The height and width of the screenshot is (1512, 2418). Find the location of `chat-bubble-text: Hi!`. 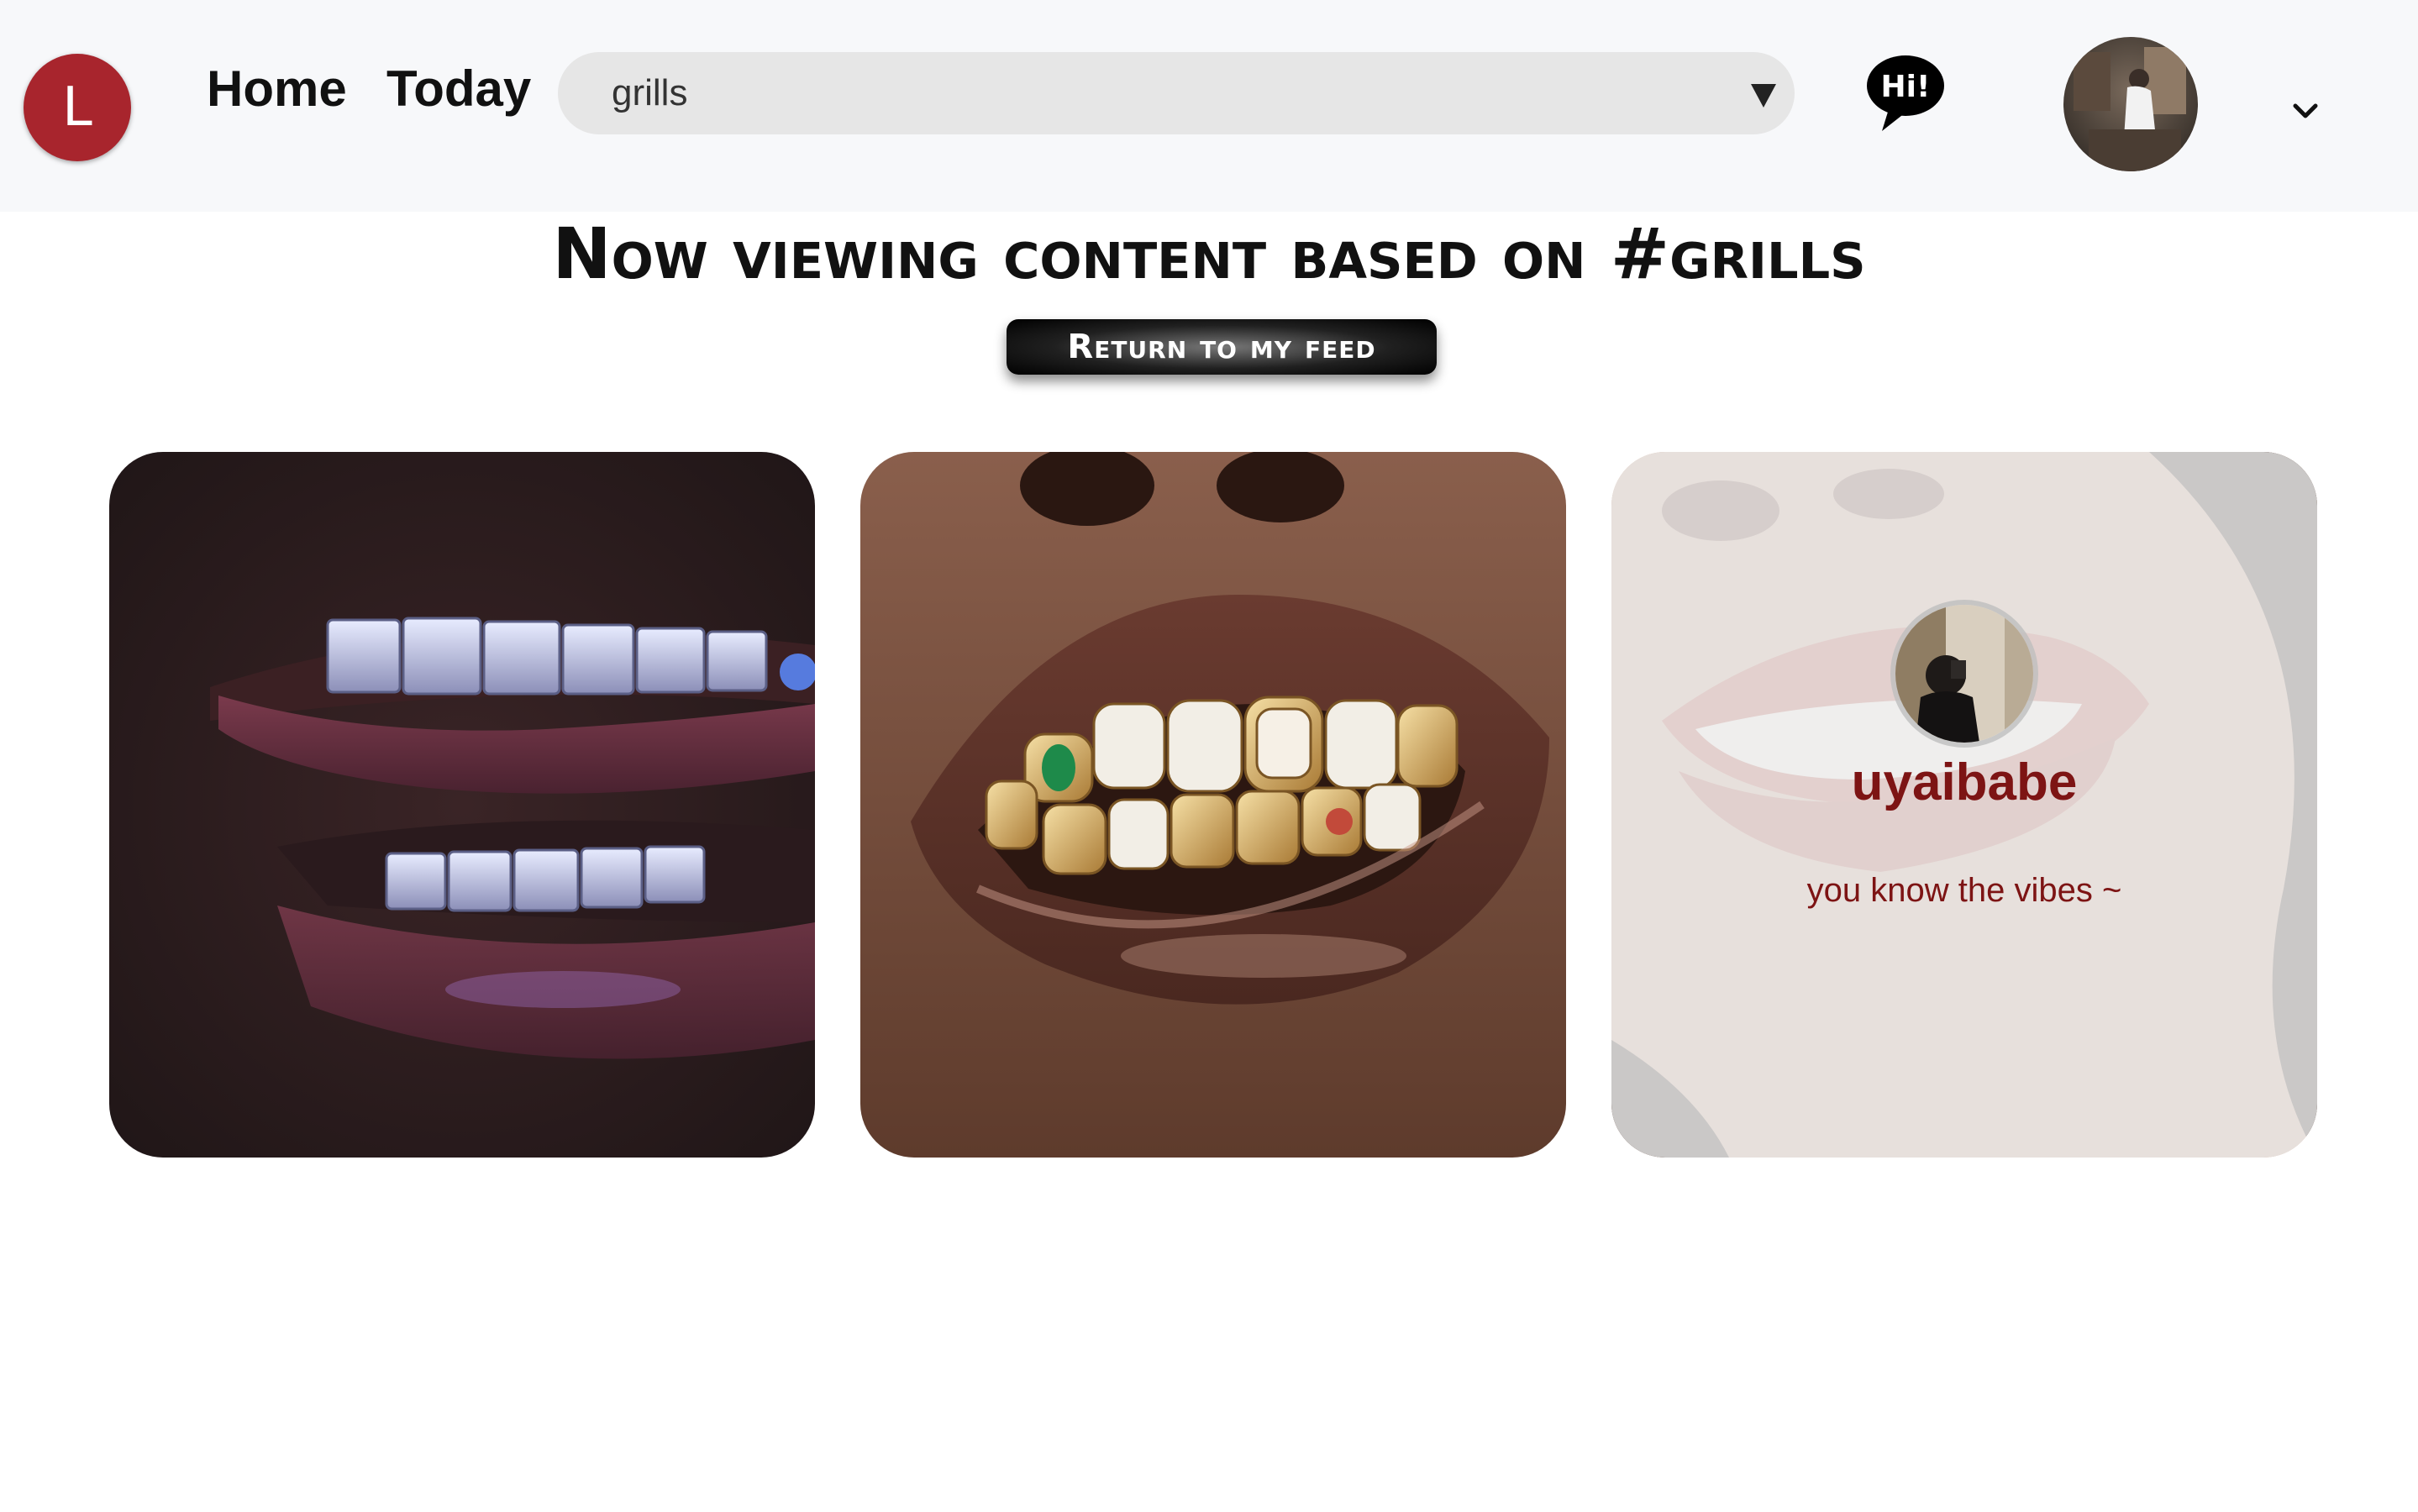

chat-bubble-text: Hi! is located at coordinates (1906, 87).